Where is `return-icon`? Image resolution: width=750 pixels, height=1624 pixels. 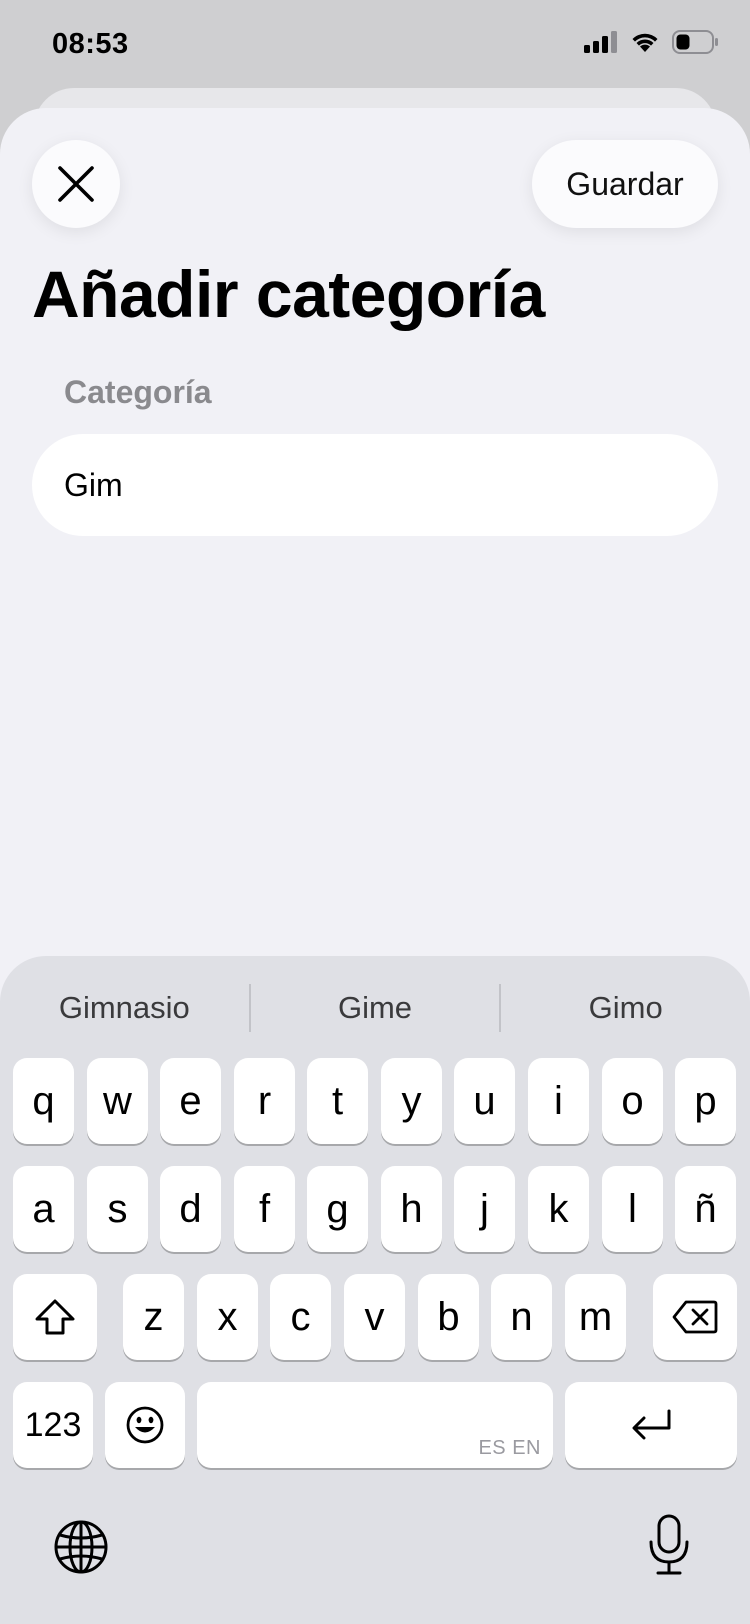
return-icon is located at coordinates (651, 1424).